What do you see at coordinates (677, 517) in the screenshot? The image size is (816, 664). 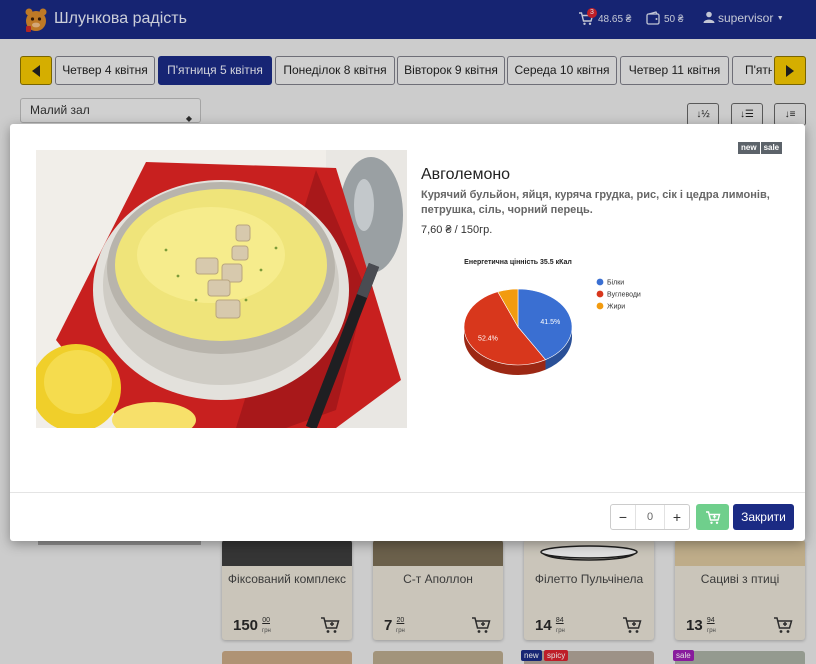 I see `increase-button: +` at bounding box center [677, 517].